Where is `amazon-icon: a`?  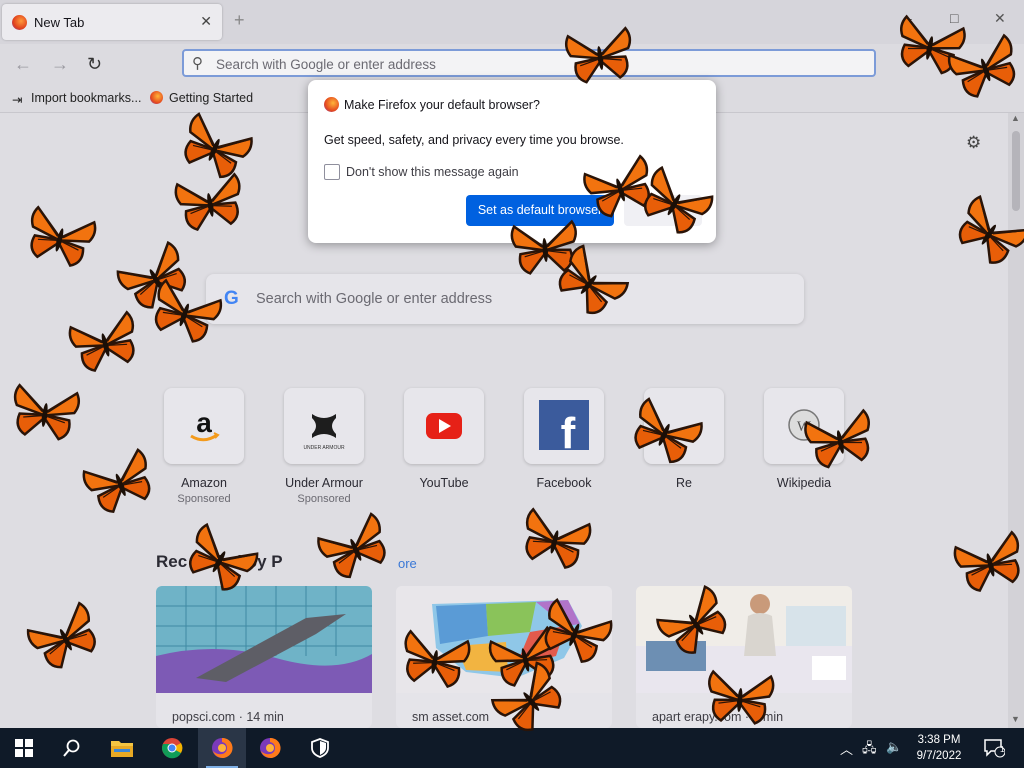 amazon-icon: a is located at coordinates (204, 426).